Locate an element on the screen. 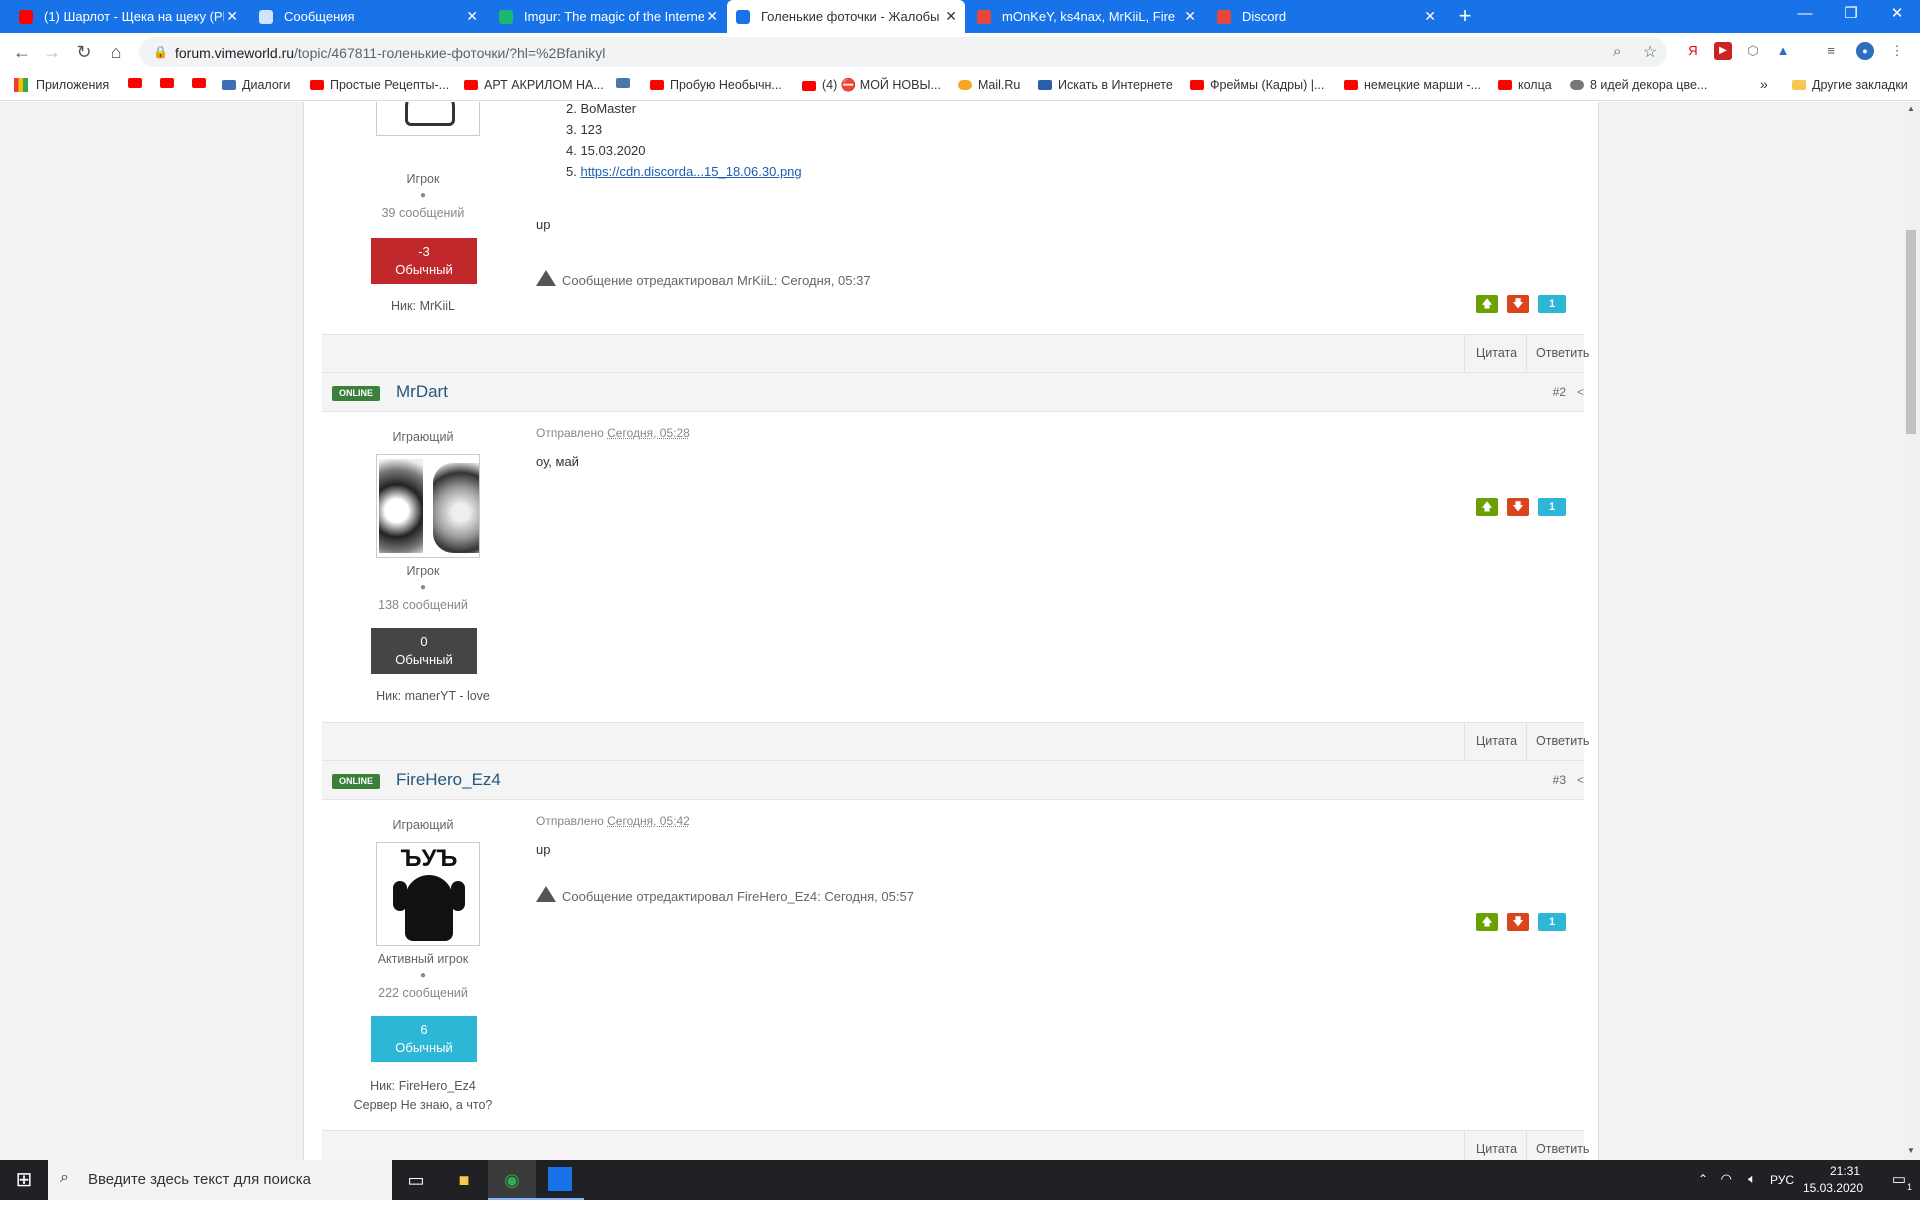  extension-hex-icon: ⬡ is located at coordinates (1753, 51).